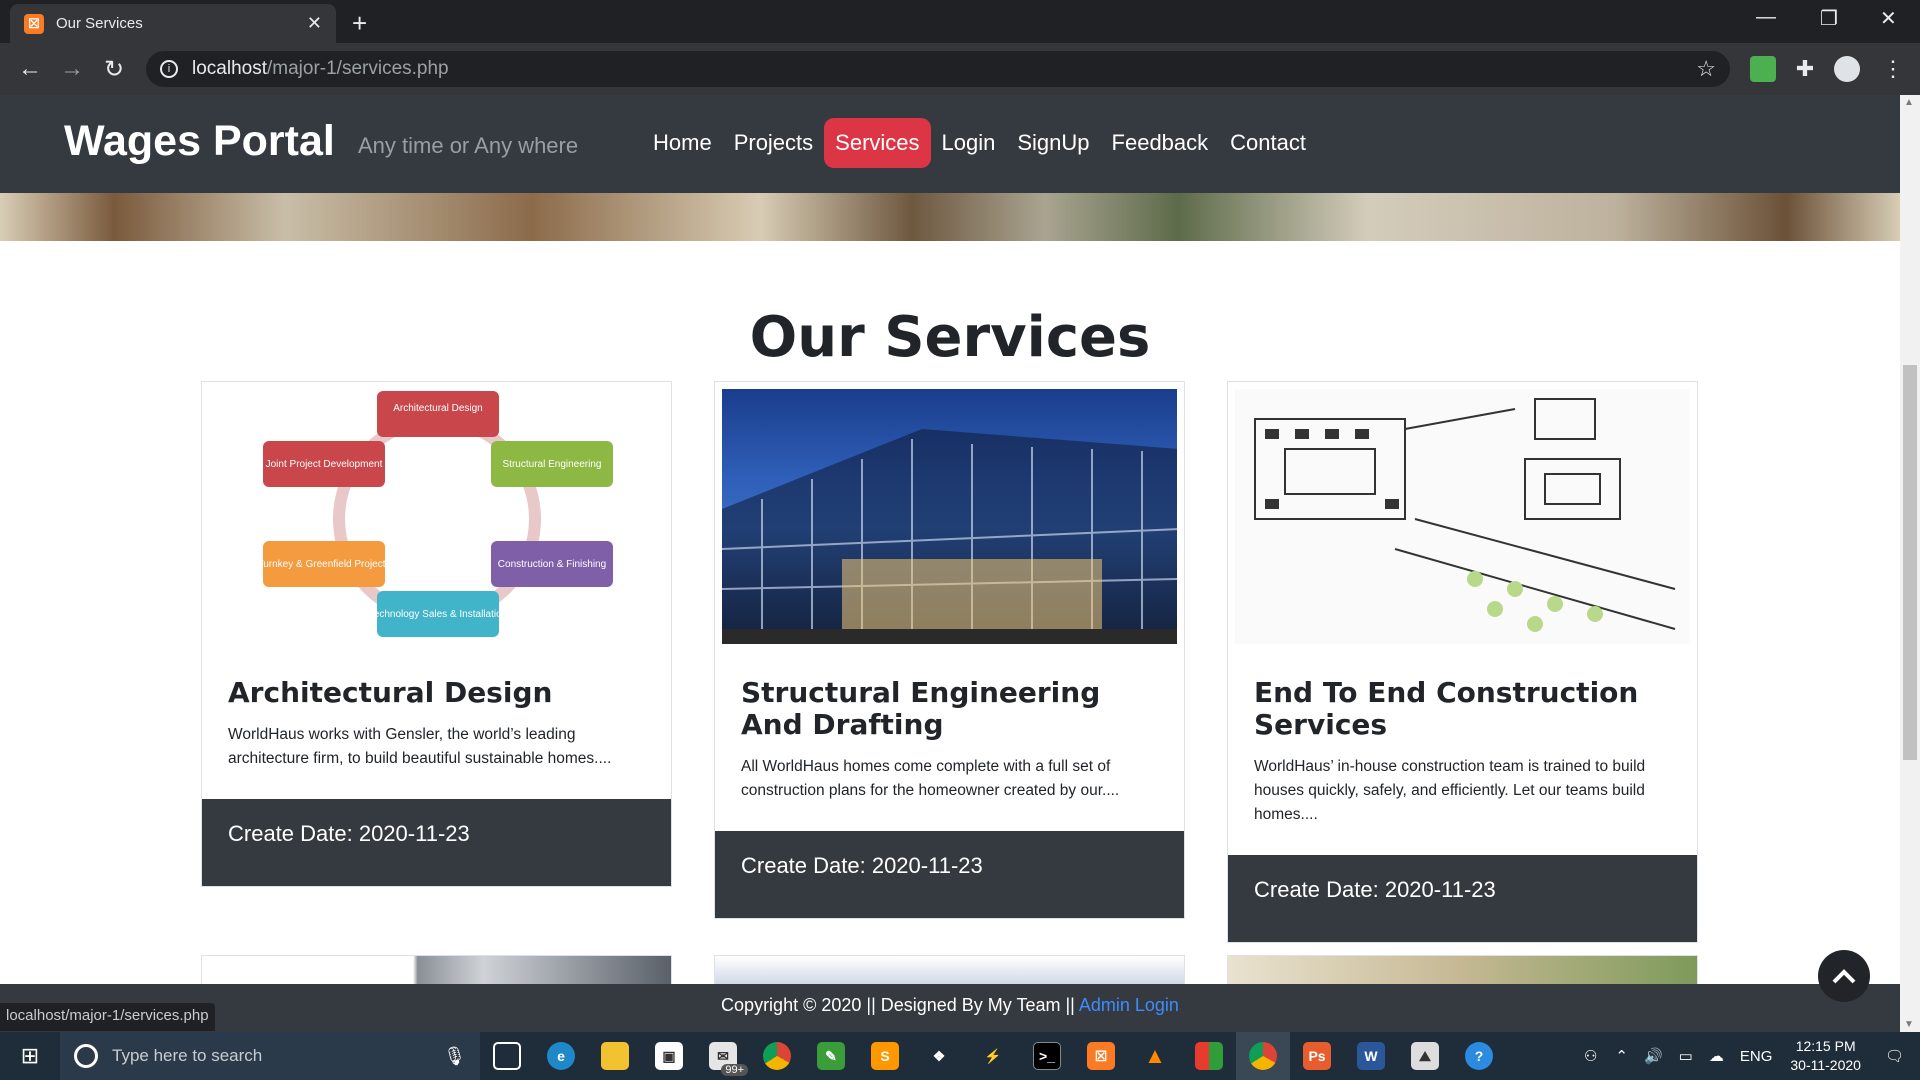  Describe the element at coordinates (1686, 1056) in the screenshot. I see `battery-icon: ▭` at that location.